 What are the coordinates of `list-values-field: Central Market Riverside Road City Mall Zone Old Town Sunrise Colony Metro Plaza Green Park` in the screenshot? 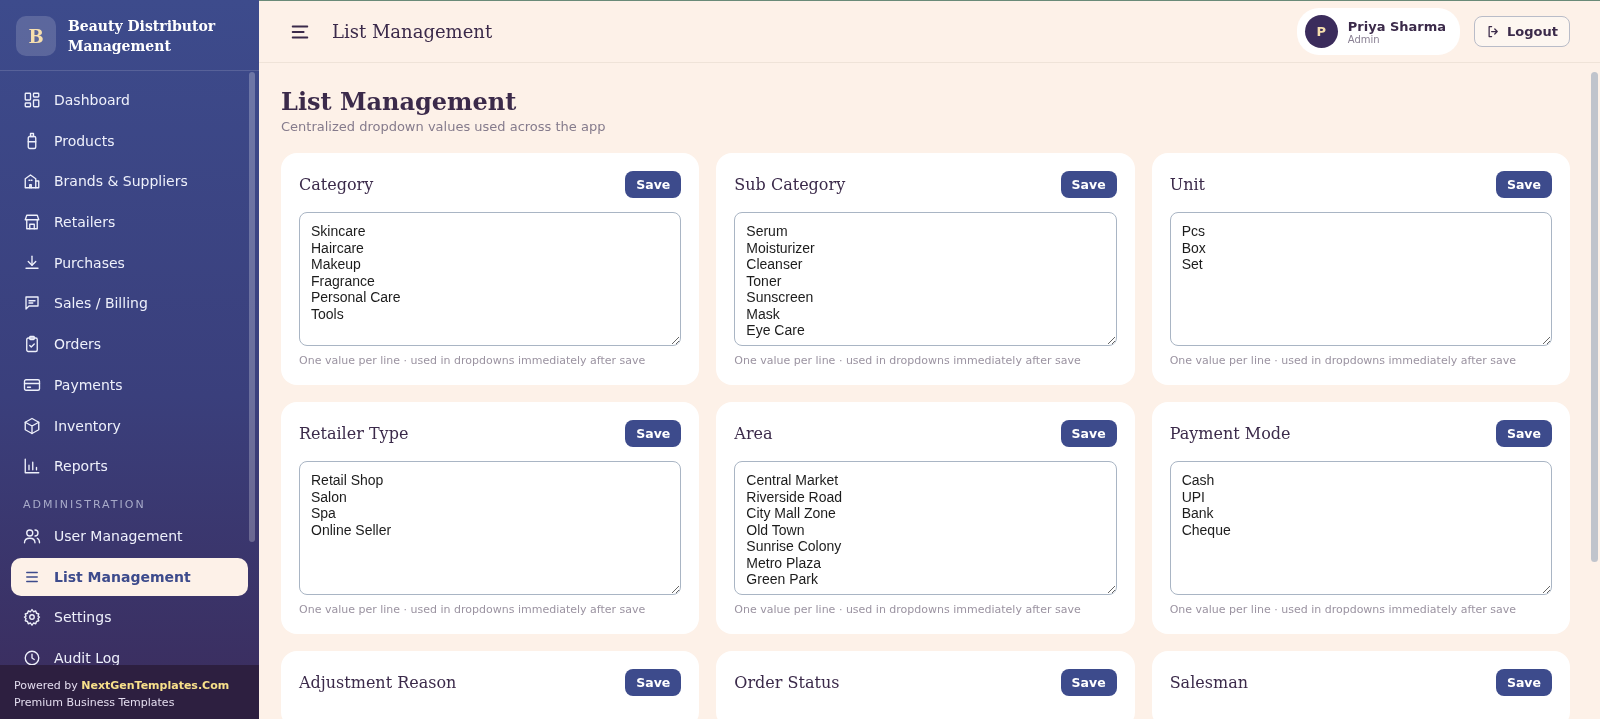 It's located at (925, 528).